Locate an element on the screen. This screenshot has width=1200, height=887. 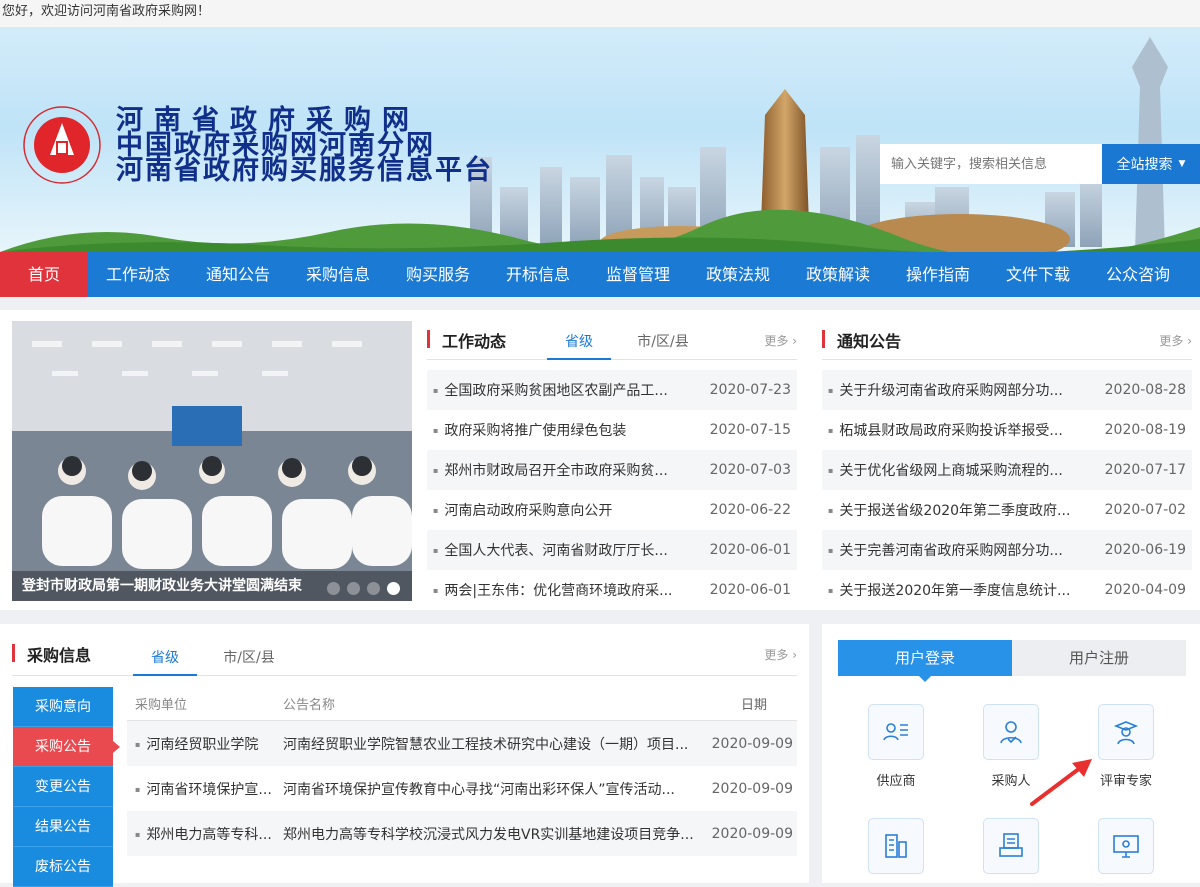
item-date: 2020-08-28 is located at coordinates (1145, 390).